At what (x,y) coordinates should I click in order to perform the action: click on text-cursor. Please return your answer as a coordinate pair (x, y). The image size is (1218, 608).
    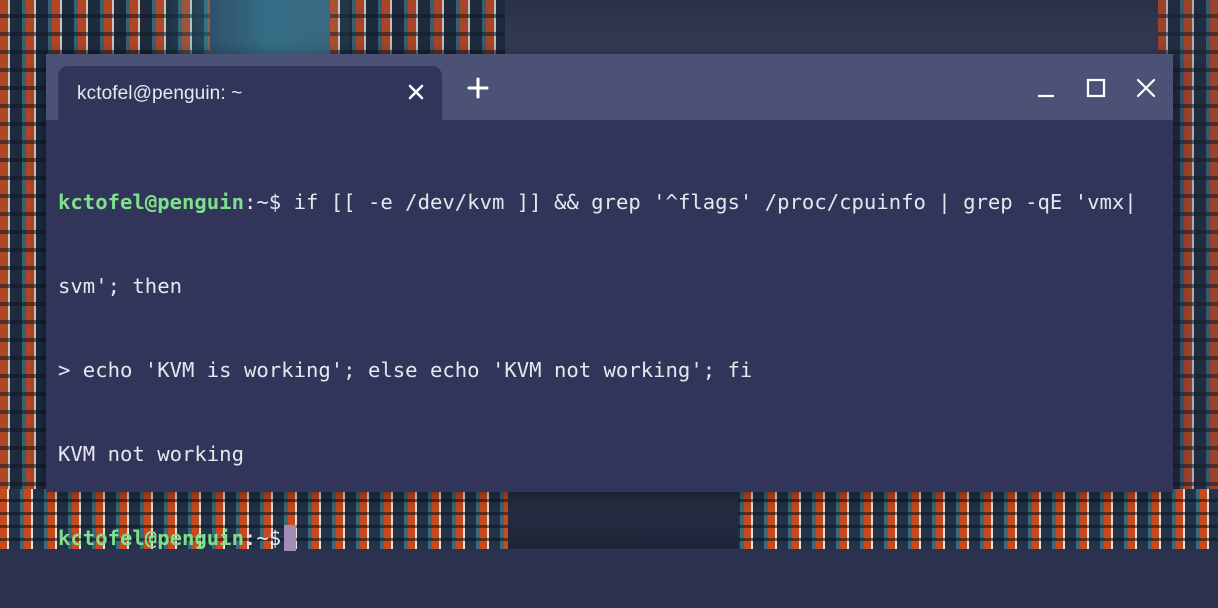
    Looking at the image, I should click on (290, 538).